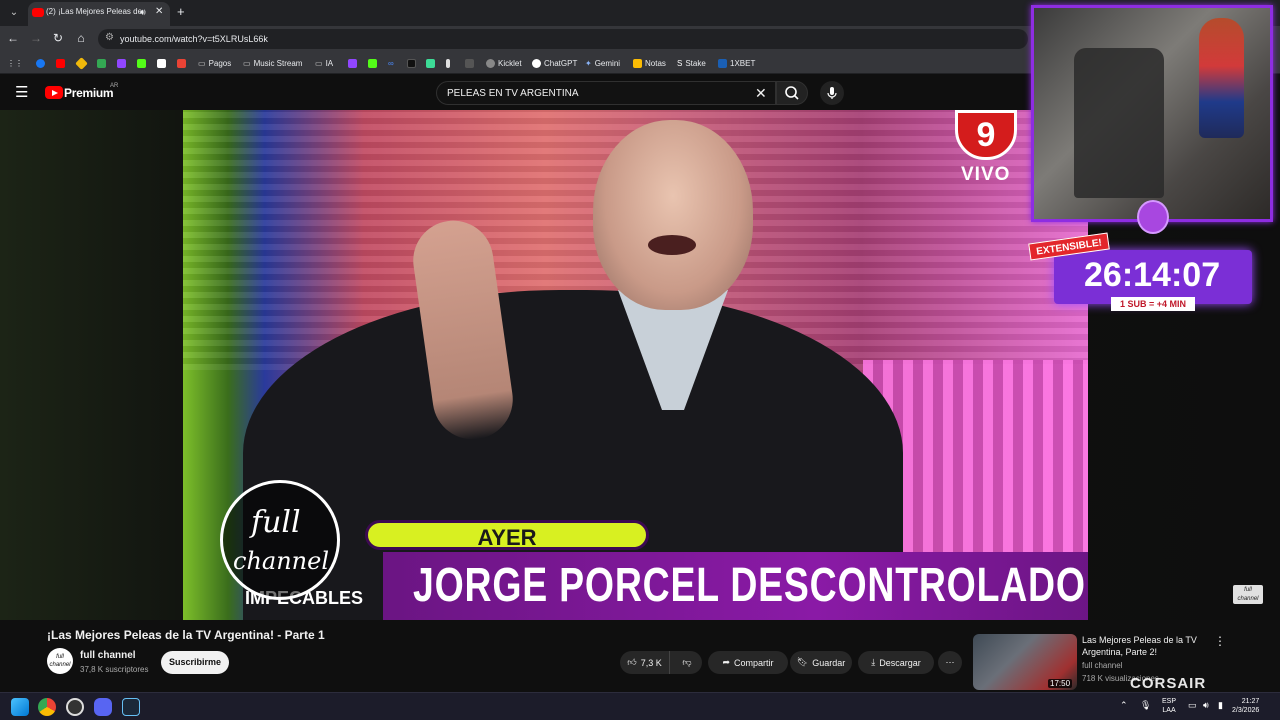 The image size is (1280, 720). Describe the element at coordinates (161, 63) in the screenshot. I see `bookmark-p-icon` at that location.